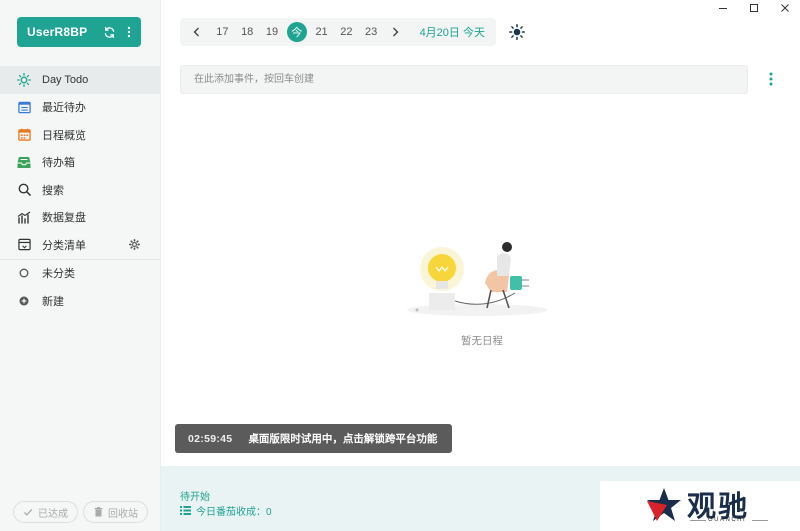  I want to click on today-date-label: 4月20日 今天, so click(452, 32).